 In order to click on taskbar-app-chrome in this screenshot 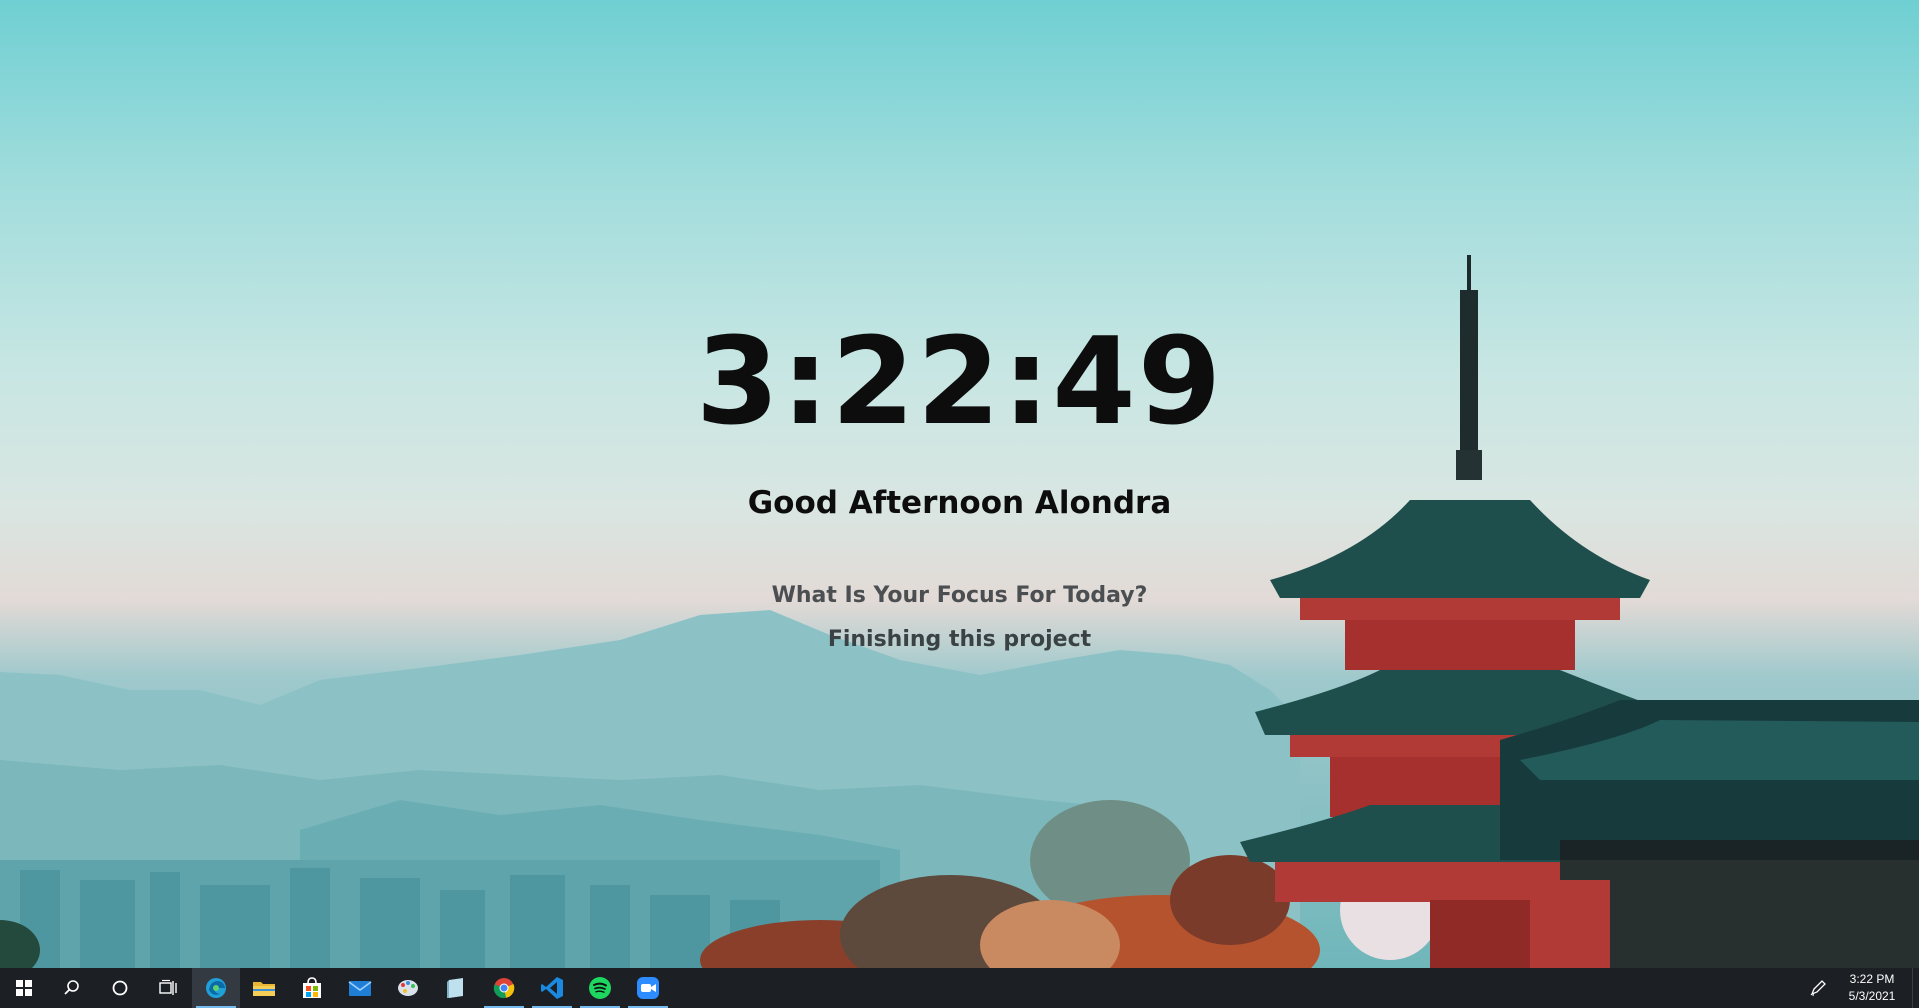, I will do `click(504, 988)`.